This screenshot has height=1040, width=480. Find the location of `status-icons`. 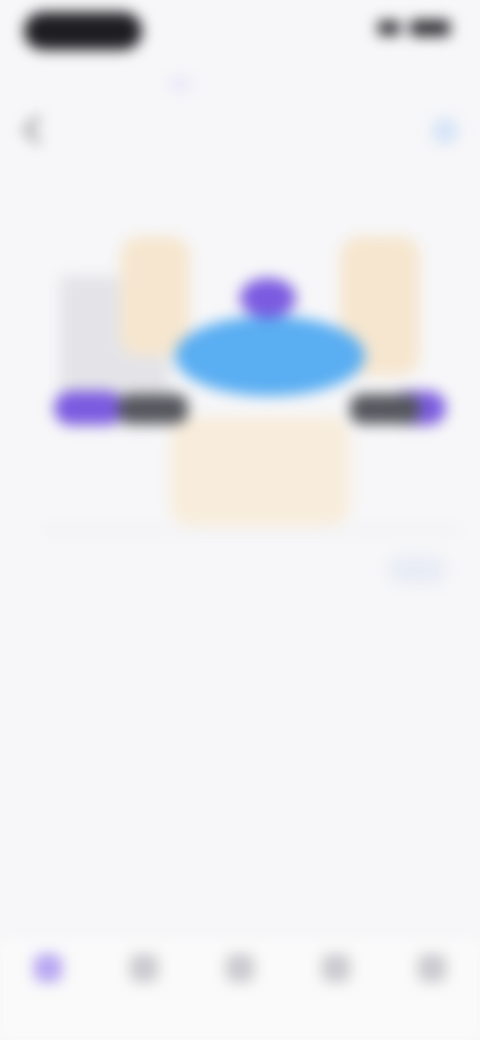

status-icons is located at coordinates (414, 28).